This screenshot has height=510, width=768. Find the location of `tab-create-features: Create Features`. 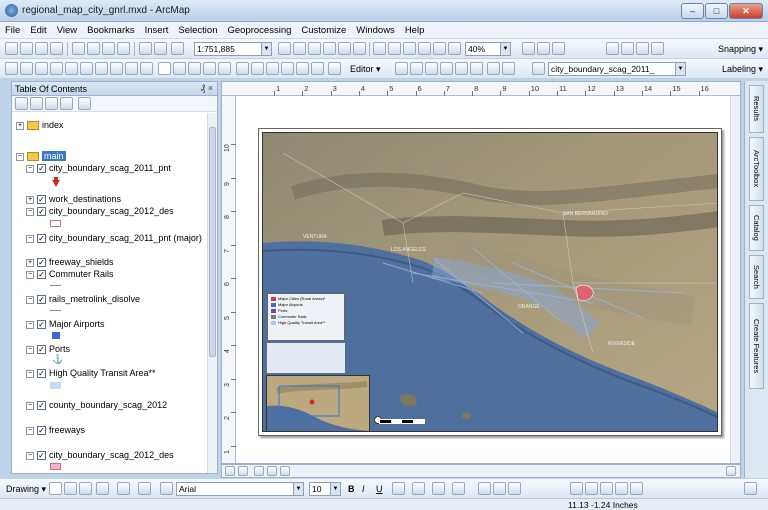

tab-create-features: Create Features is located at coordinates (756, 346).